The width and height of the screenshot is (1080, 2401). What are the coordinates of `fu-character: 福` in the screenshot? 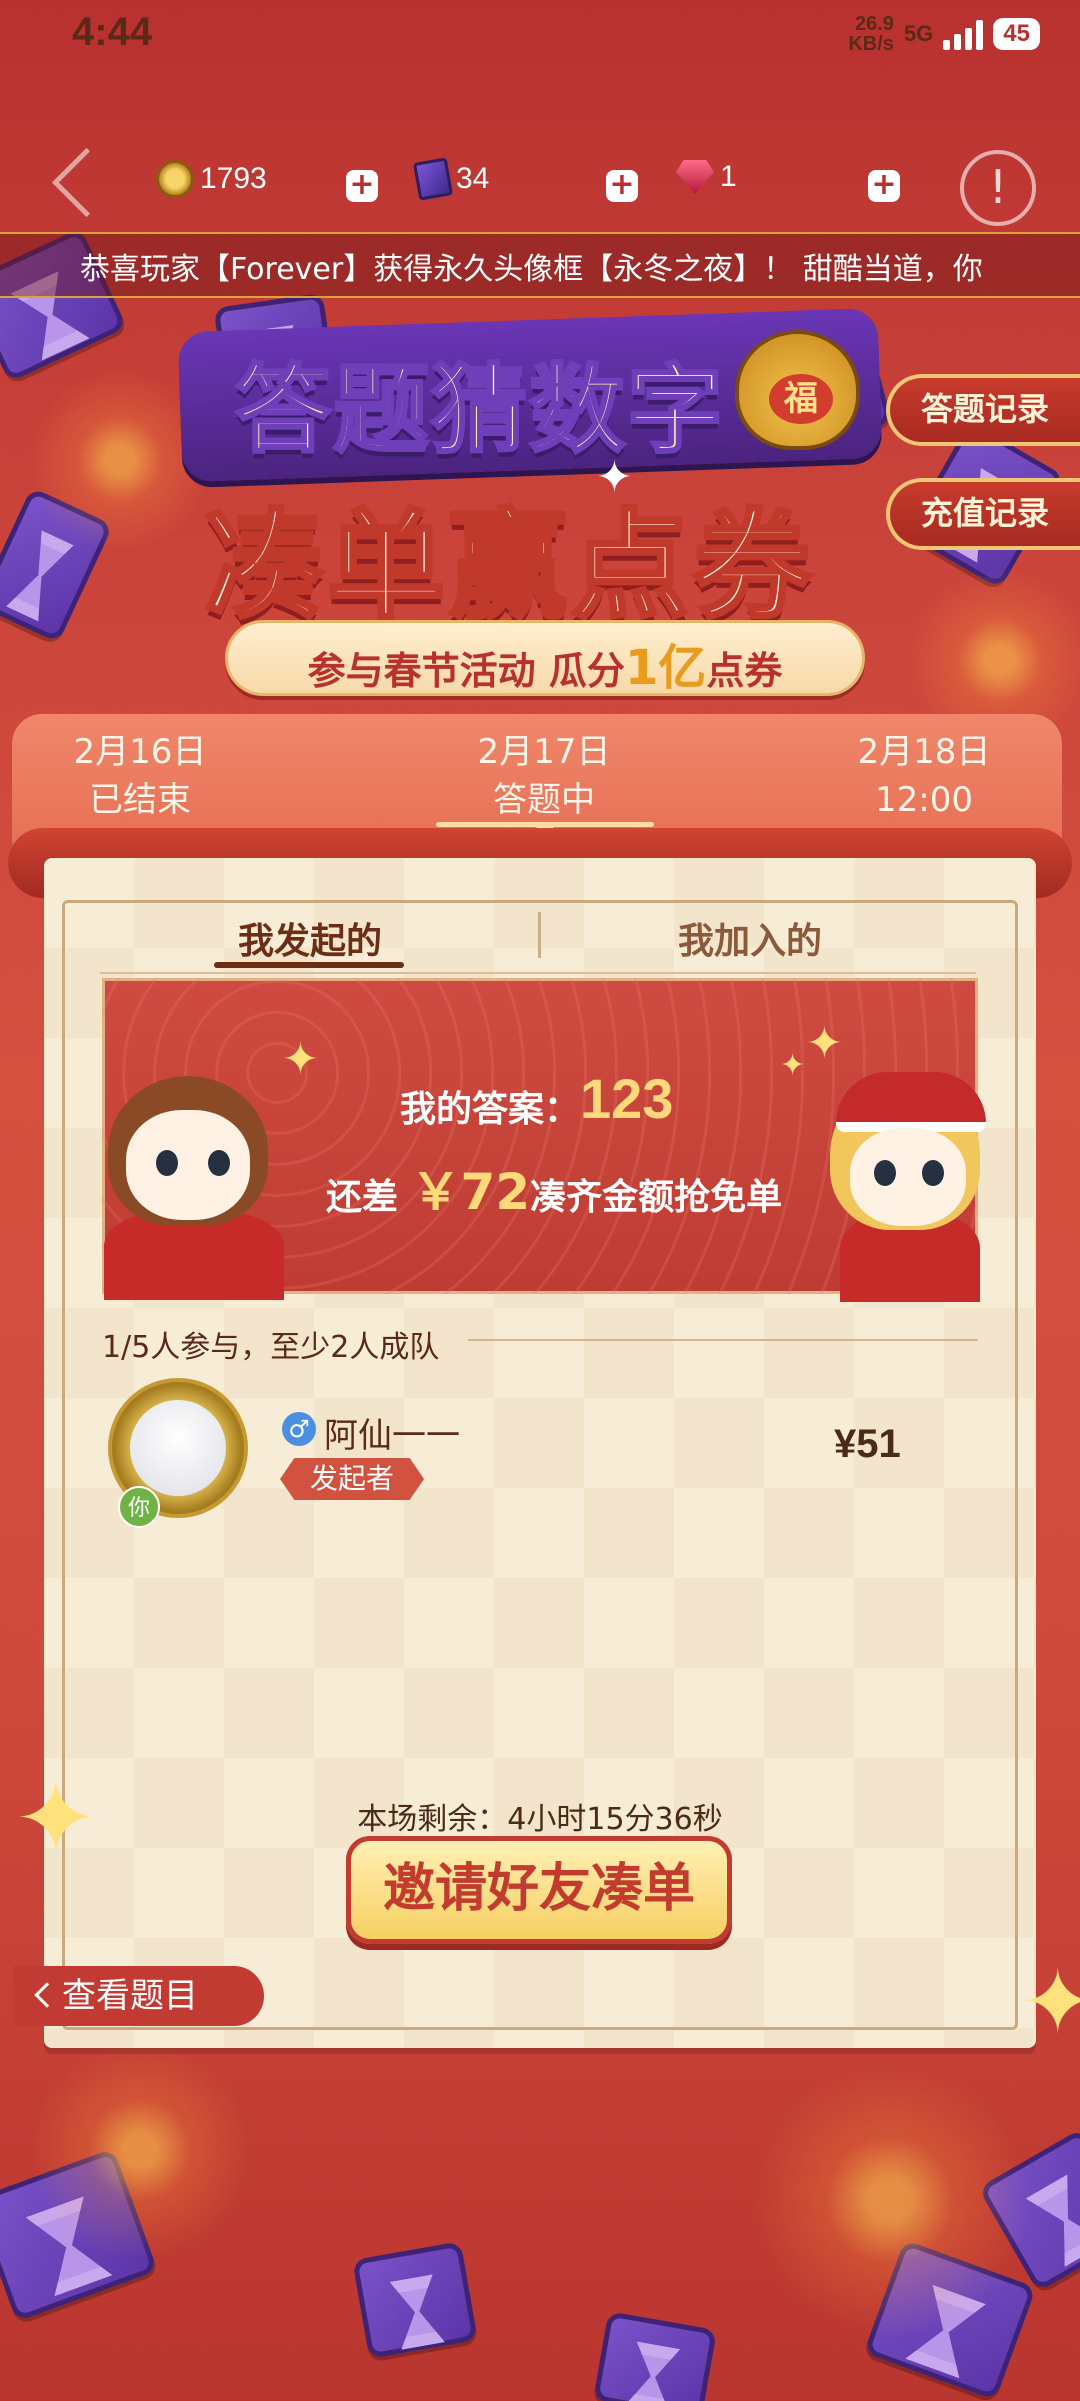 It's located at (801, 399).